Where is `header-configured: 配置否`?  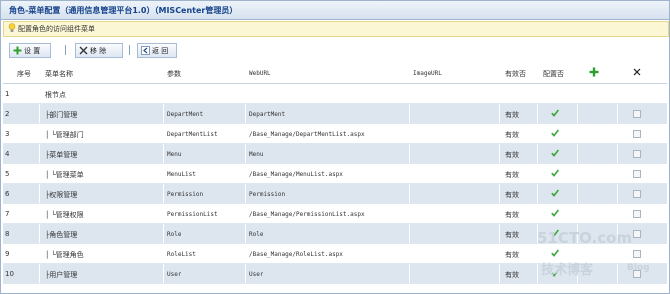
header-configured: 配置否 is located at coordinates (553, 74).